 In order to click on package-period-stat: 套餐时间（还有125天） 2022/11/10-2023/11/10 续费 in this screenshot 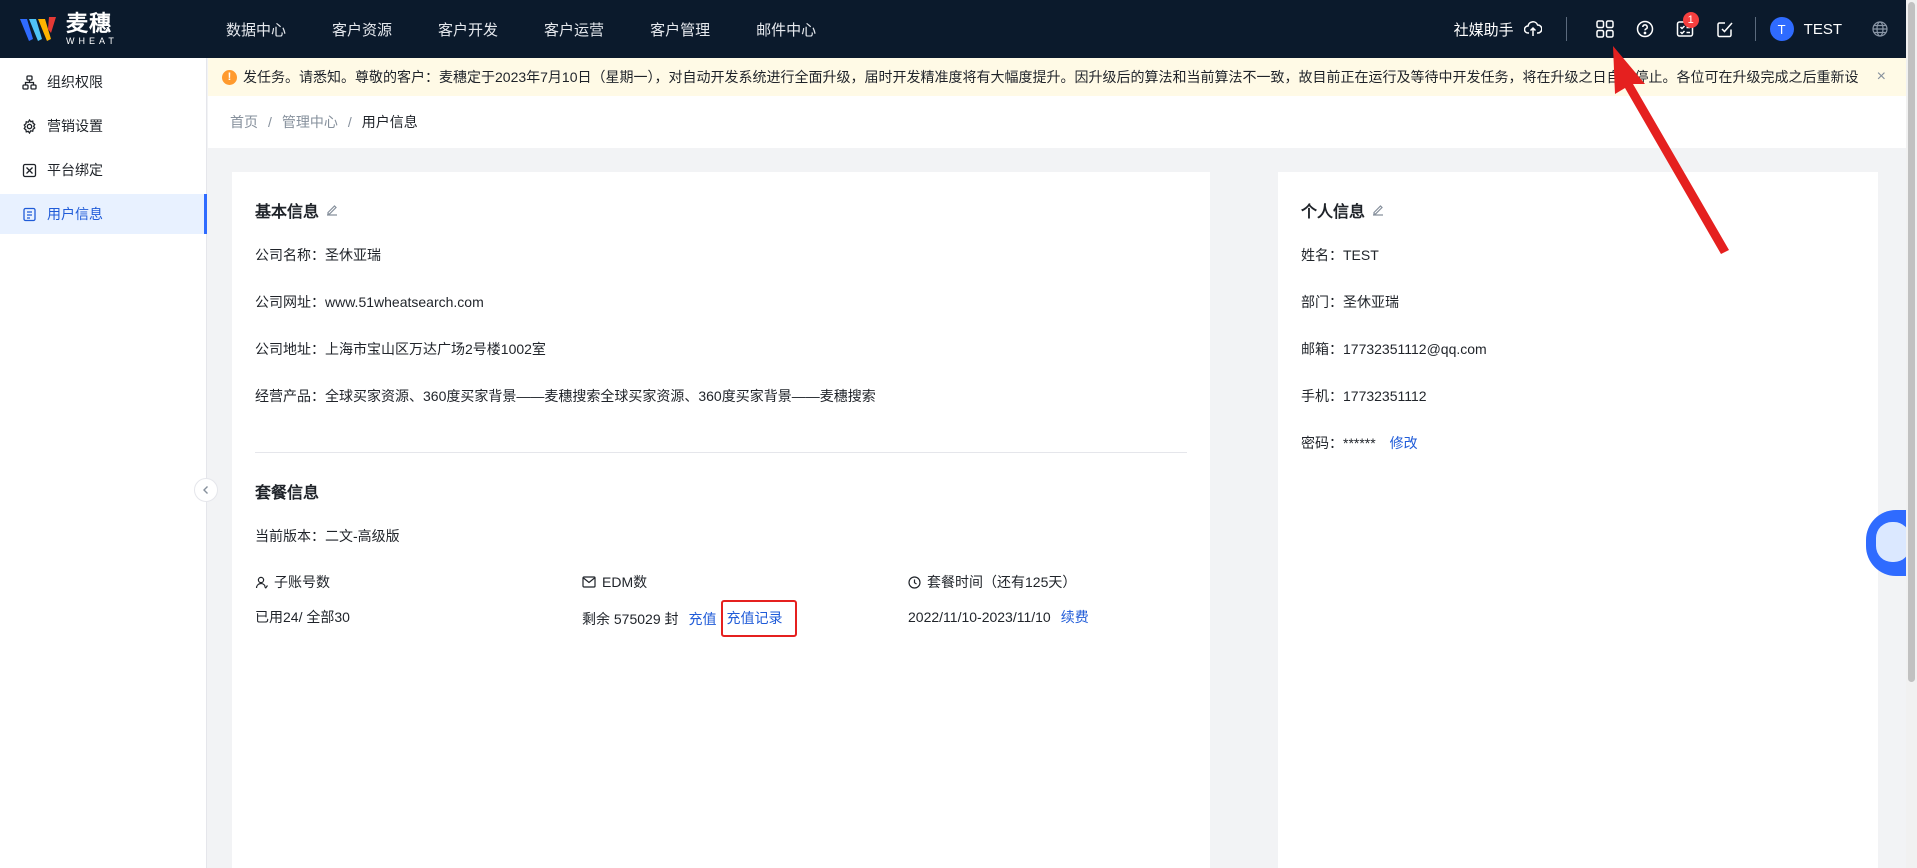, I will do `click(998, 599)`.